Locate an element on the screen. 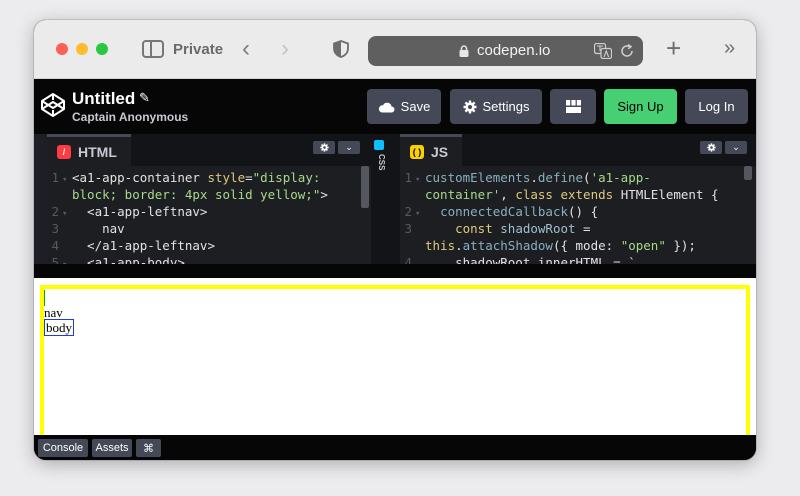  translate-icon is located at coordinates (603, 51).